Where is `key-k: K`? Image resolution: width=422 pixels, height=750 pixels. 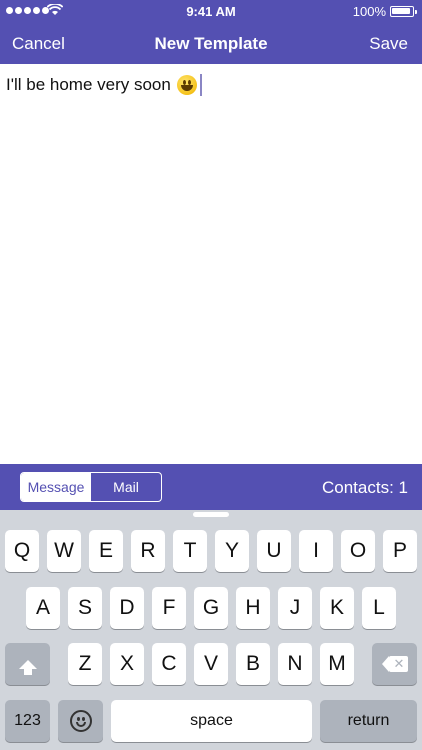 key-k: K is located at coordinates (337, 608).